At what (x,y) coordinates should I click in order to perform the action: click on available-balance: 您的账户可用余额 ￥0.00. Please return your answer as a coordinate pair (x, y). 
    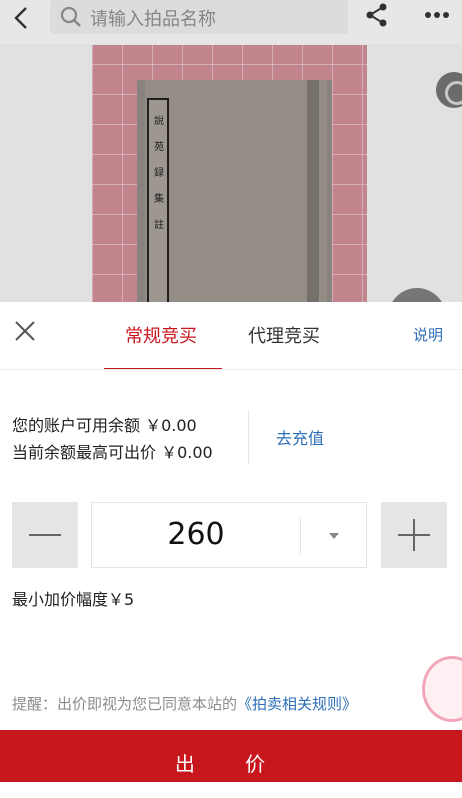
    Looking at the image, I should click on (104, 425).